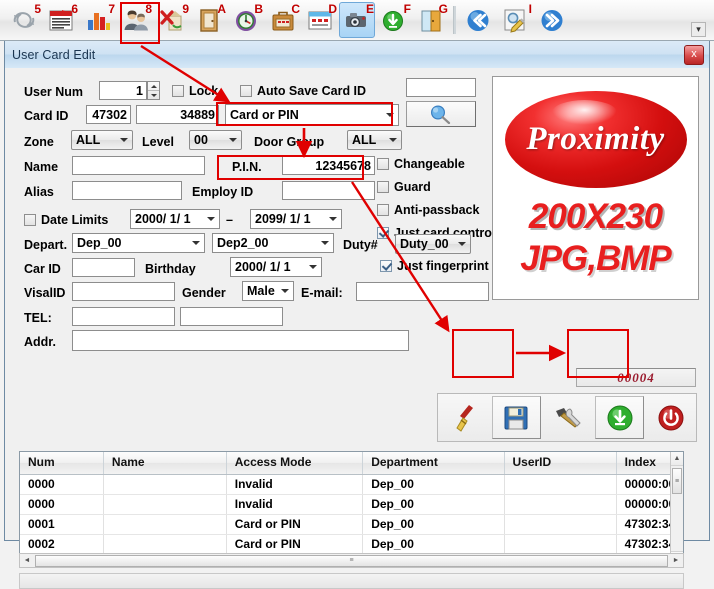 The height and width of the screenshot is (589, 714). I want to click on user-num-stepper, so click(153, 90).